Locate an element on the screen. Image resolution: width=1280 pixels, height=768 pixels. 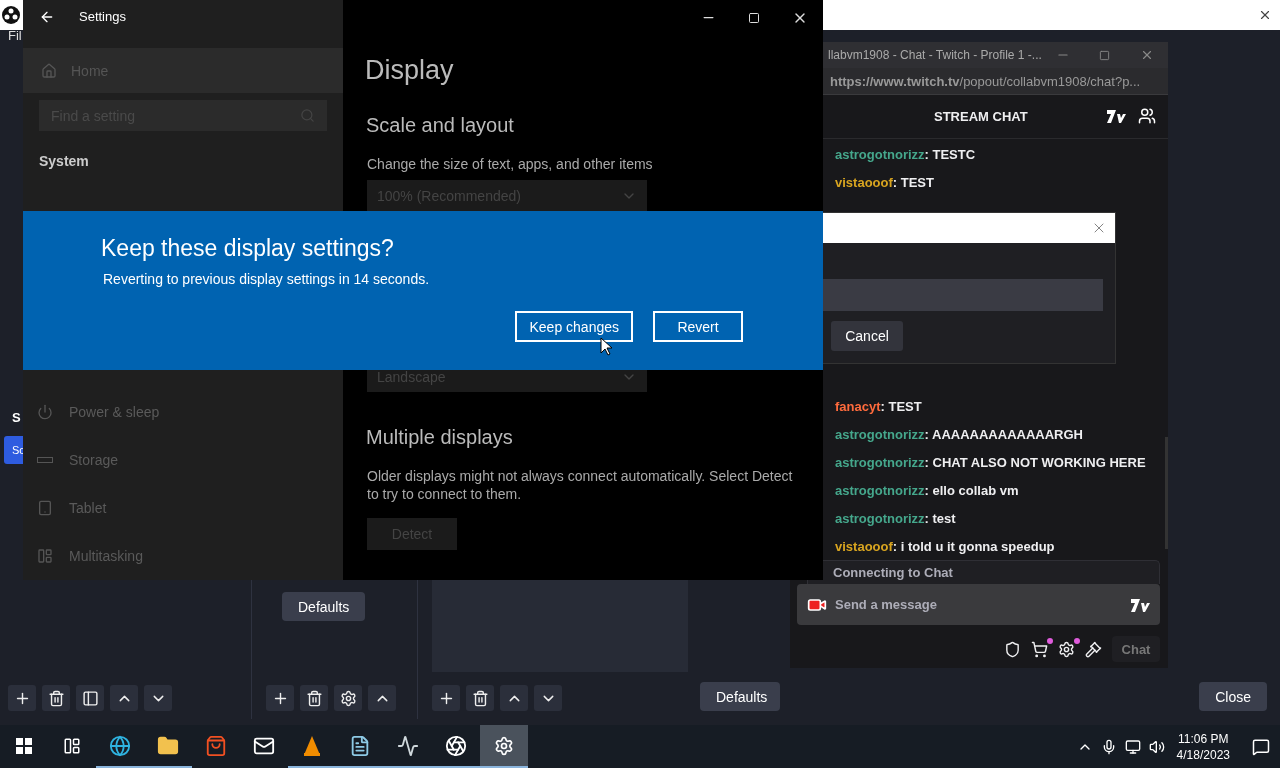
chat-input: Send a message is located at coordinates (978, 604).